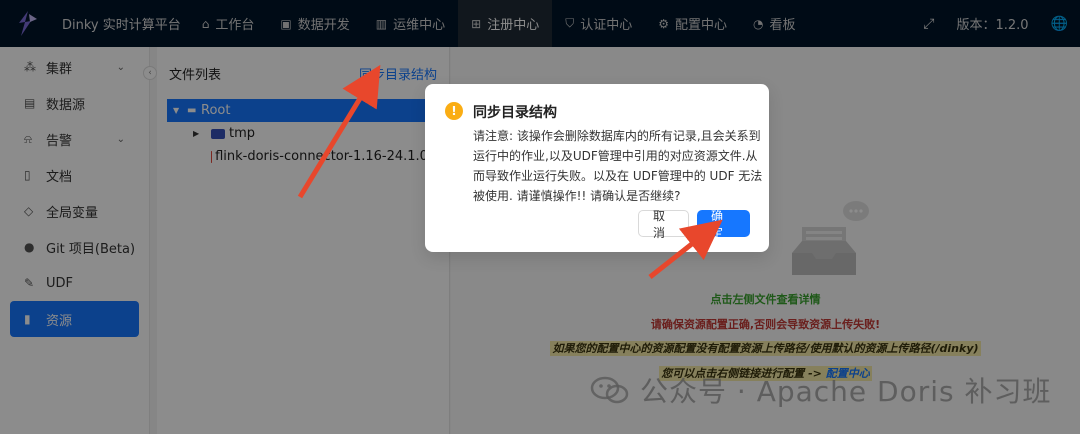 The height and width of the screenshot is (434, 1080). What do you see at coordinates (663, 224) in the screenshot?
I see `cancel-button: 取 消` at bounding box center [663, 224].